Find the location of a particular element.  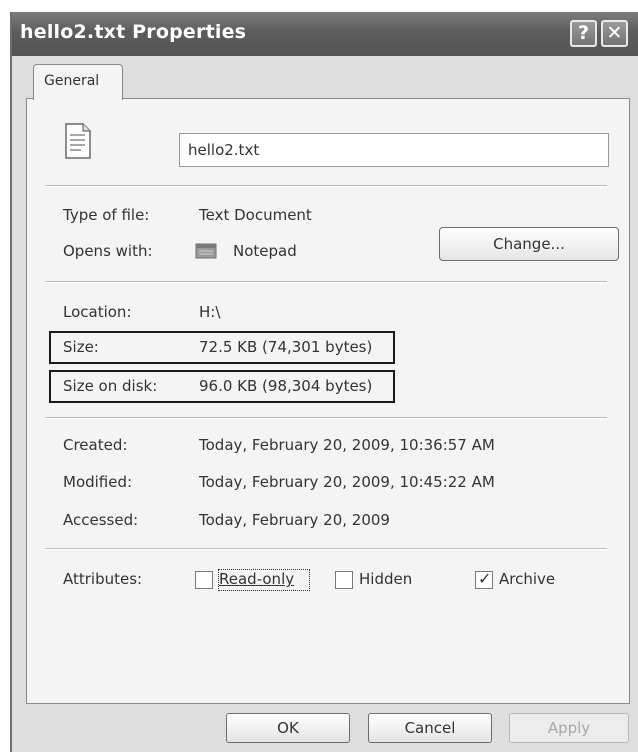

close-button: ✕ is located at coordinates (614, 33).